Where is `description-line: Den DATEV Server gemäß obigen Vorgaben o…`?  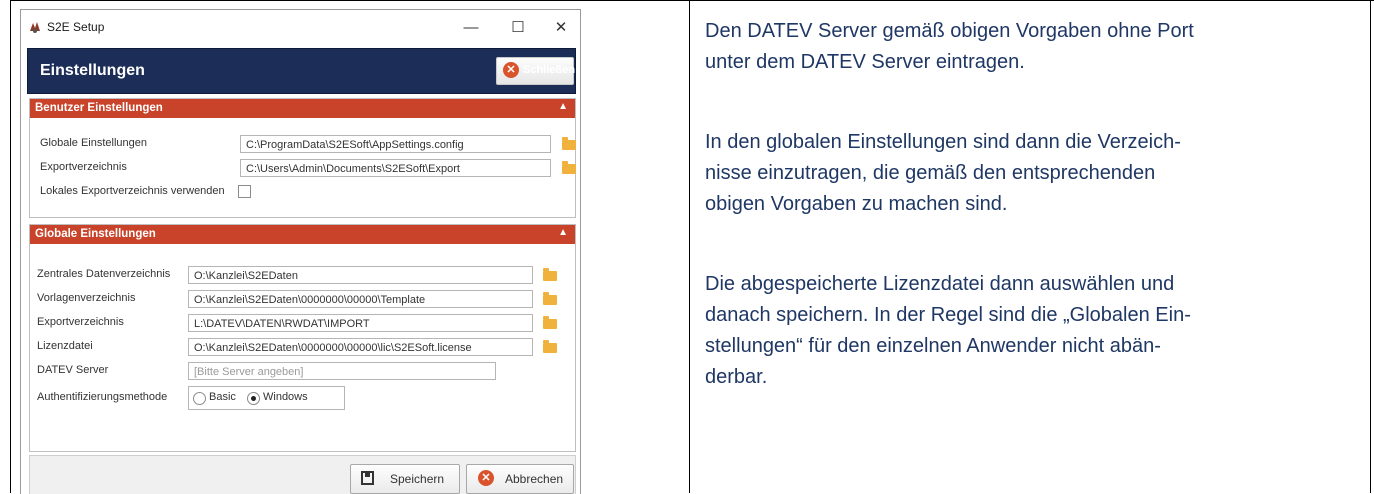
description-line: Den DATEV Server gemäß obigen Vorgaben o… is located at coordinates (949, 31).